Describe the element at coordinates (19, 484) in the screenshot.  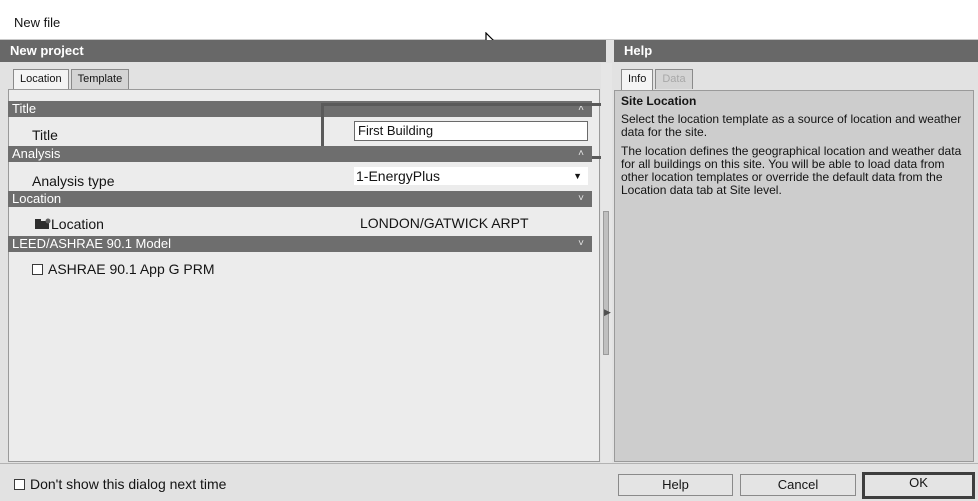
I see `dont-show-checkbox` at that location.